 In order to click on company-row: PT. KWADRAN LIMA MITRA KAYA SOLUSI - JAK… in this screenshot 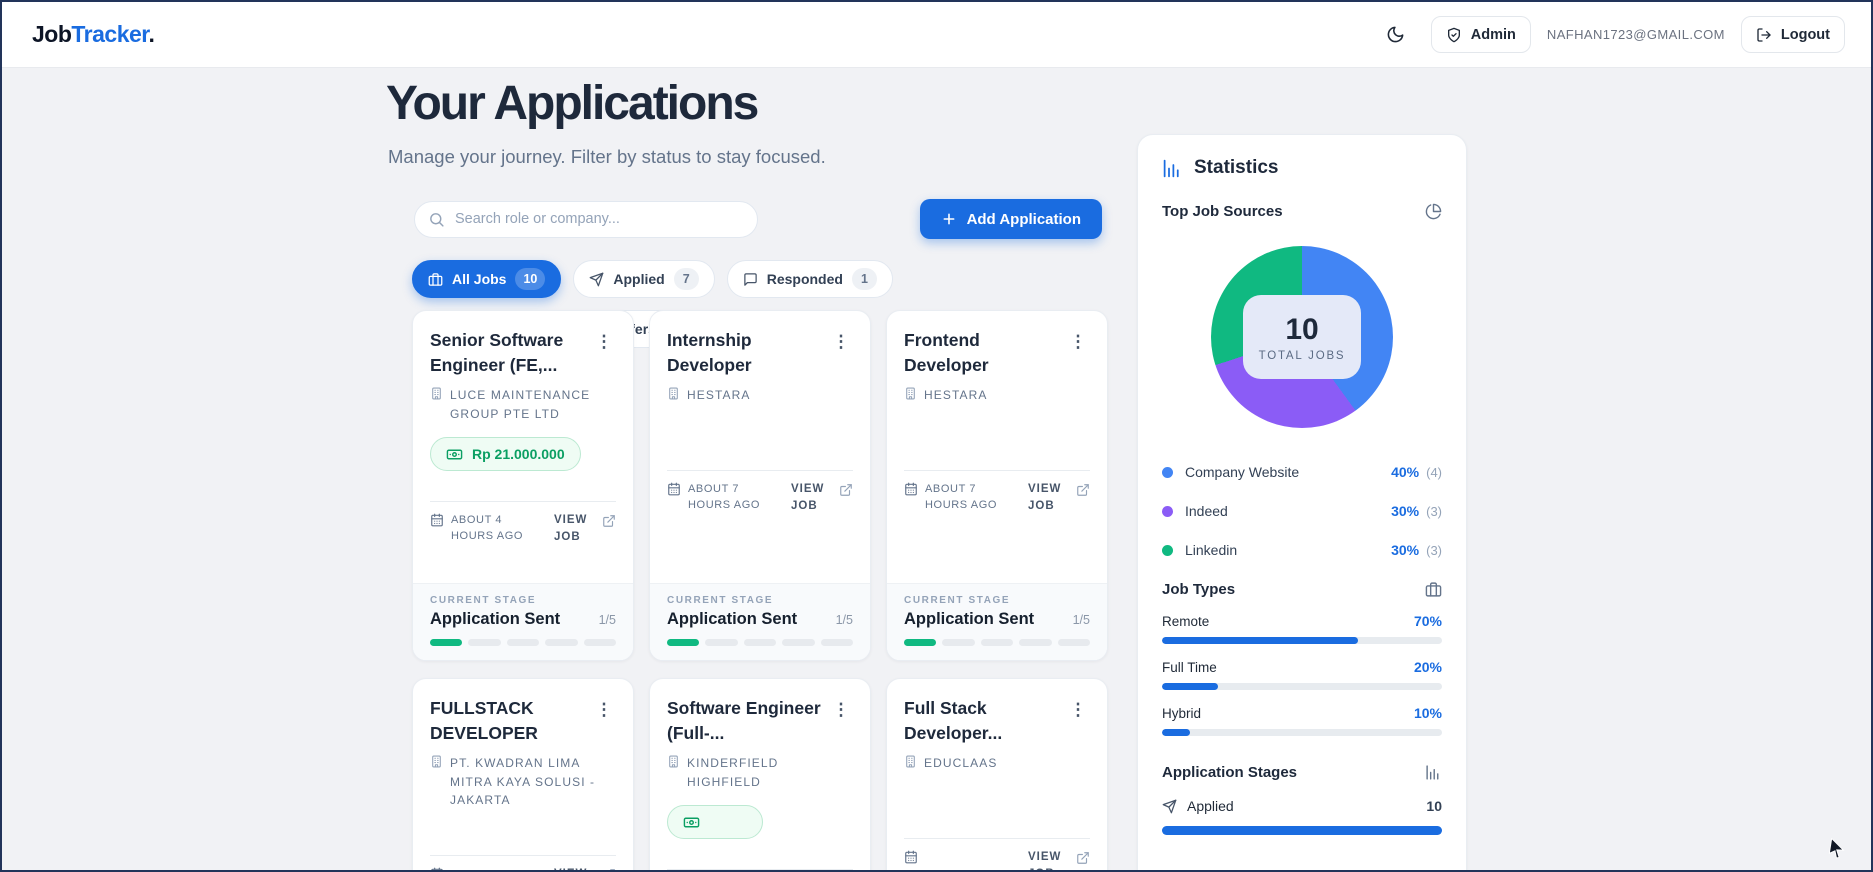, I will do `click(523, 782)`.